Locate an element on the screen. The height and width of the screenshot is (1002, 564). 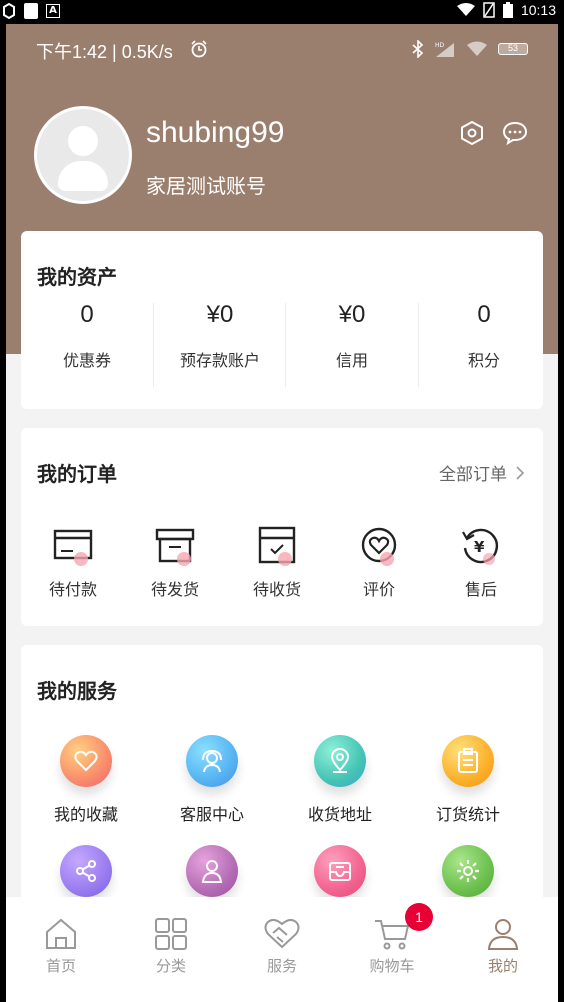
system-status-bar: A 10:13 is located at coordinates (282, 12).